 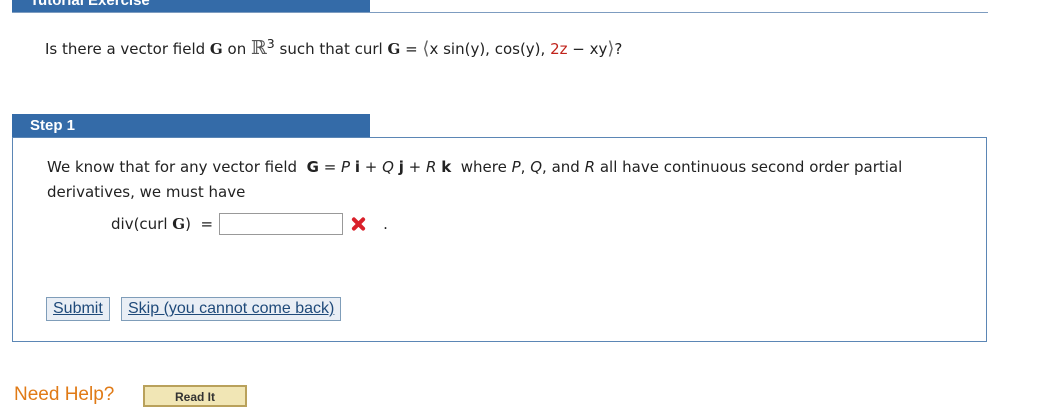 I want to click on question-such: such that curl, so click(x=331, y=49).